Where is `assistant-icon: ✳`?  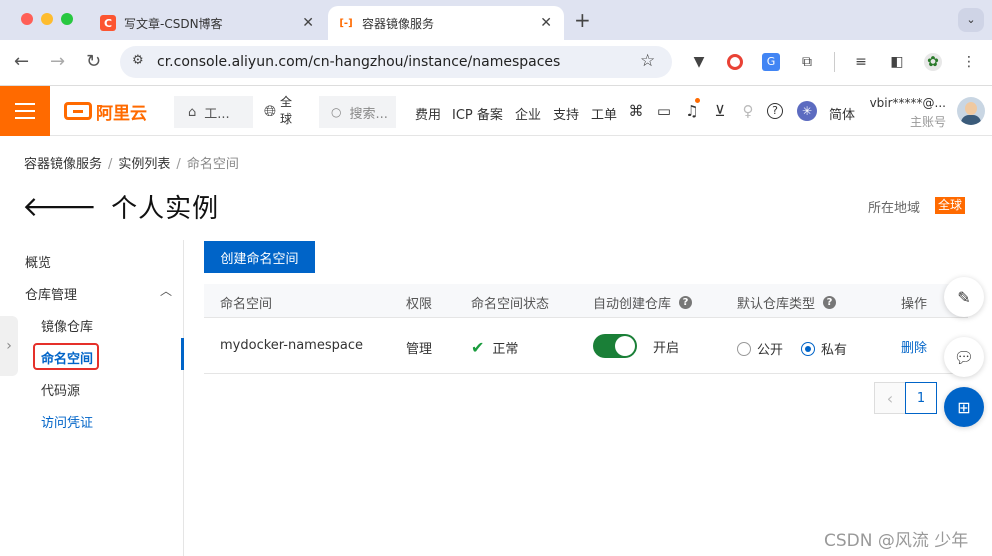
assistant-icon: ✳ is located at coordinates (807, 111).